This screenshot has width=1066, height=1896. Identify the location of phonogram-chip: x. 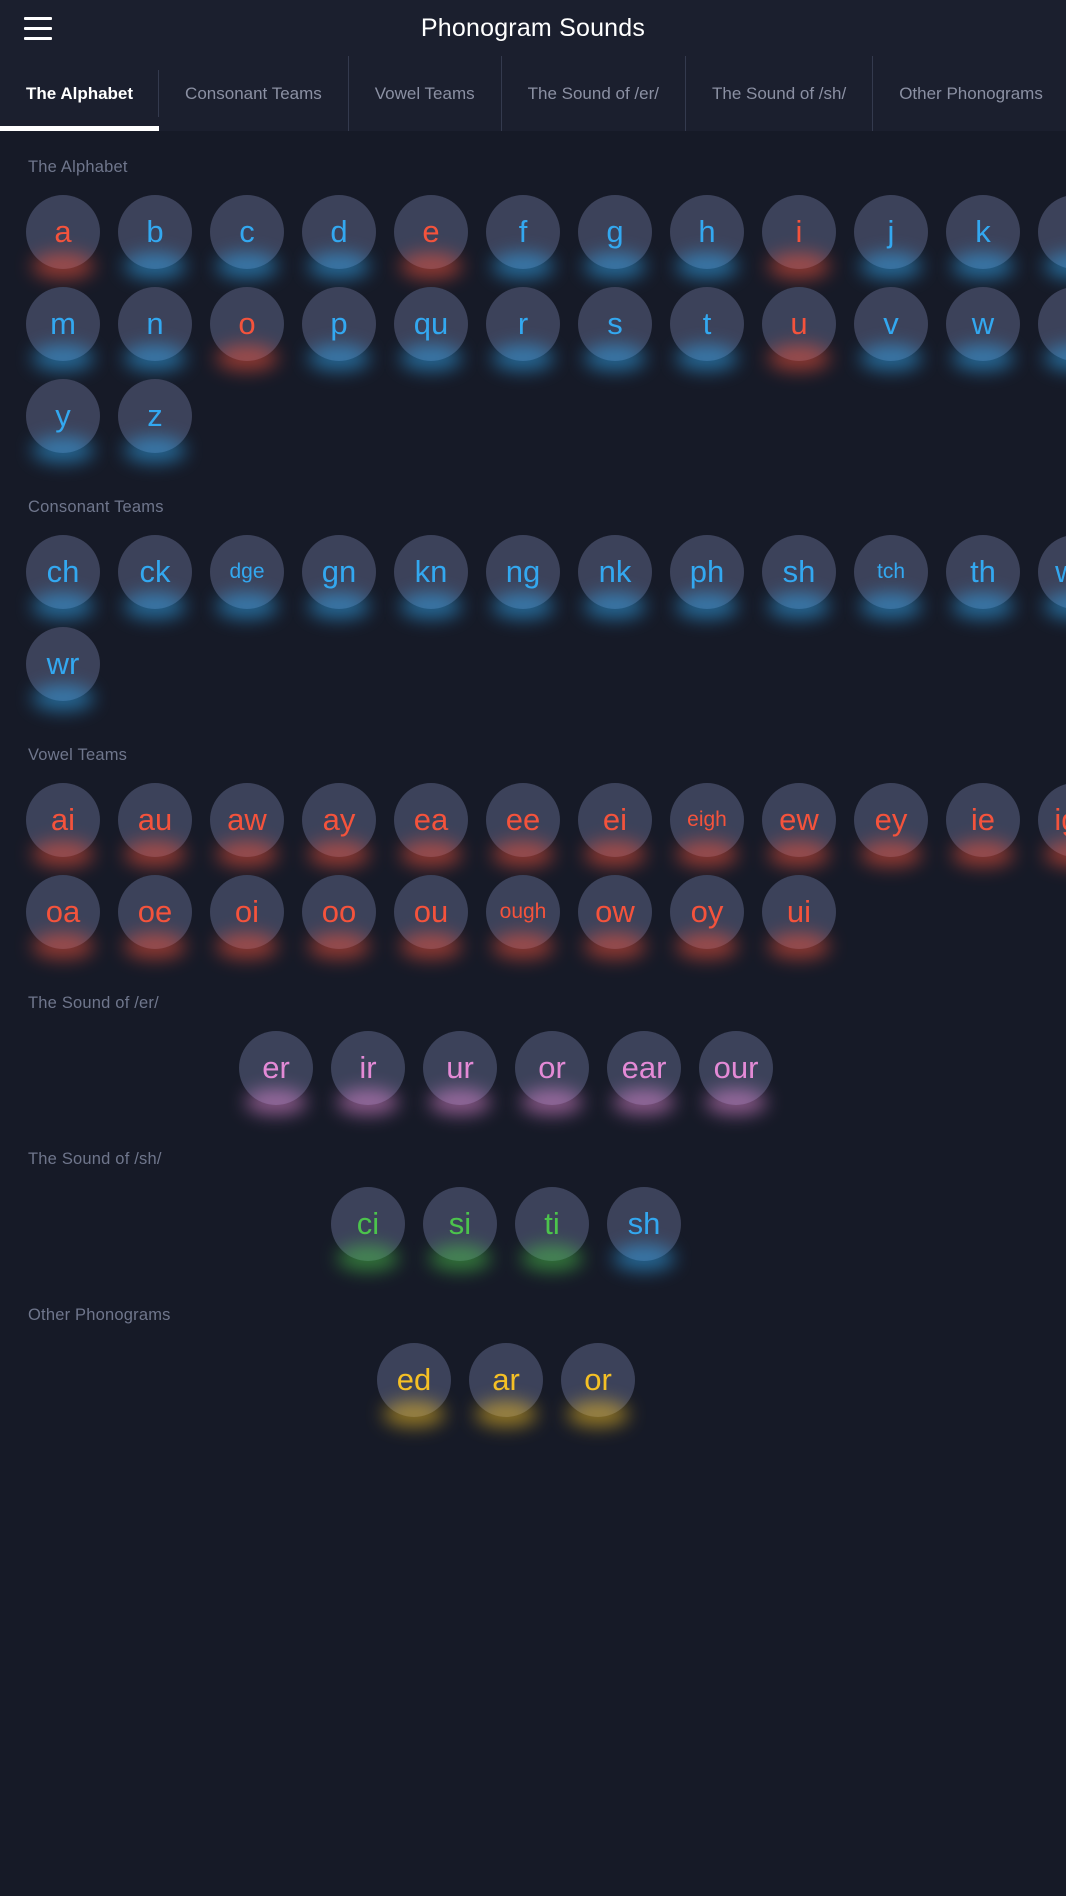
(1052, 324).